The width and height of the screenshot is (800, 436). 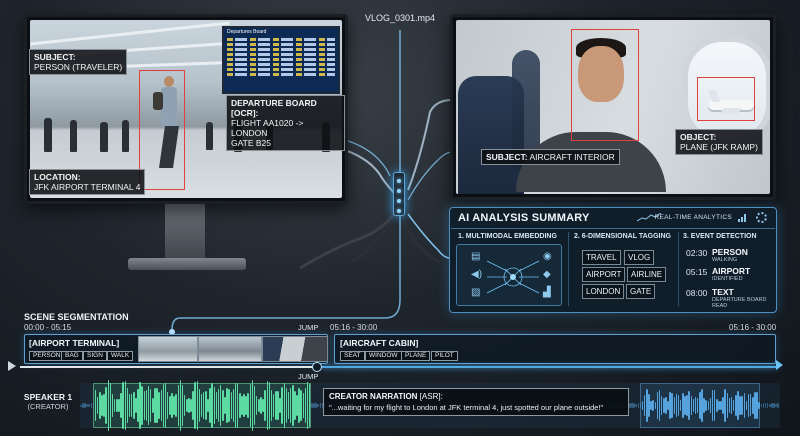 What do you see at coordinates (48, 397) in the screenshot?
I see `speaker-name: SPEAKER 1` at bounding box center [48, 397].